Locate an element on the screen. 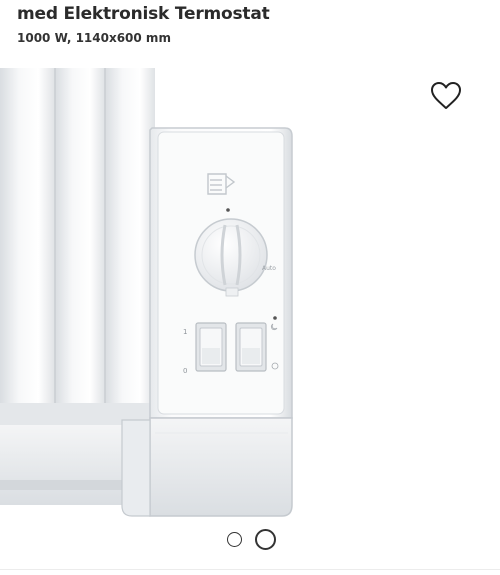  heart-outline-icon is located at coordinates (446, 95).